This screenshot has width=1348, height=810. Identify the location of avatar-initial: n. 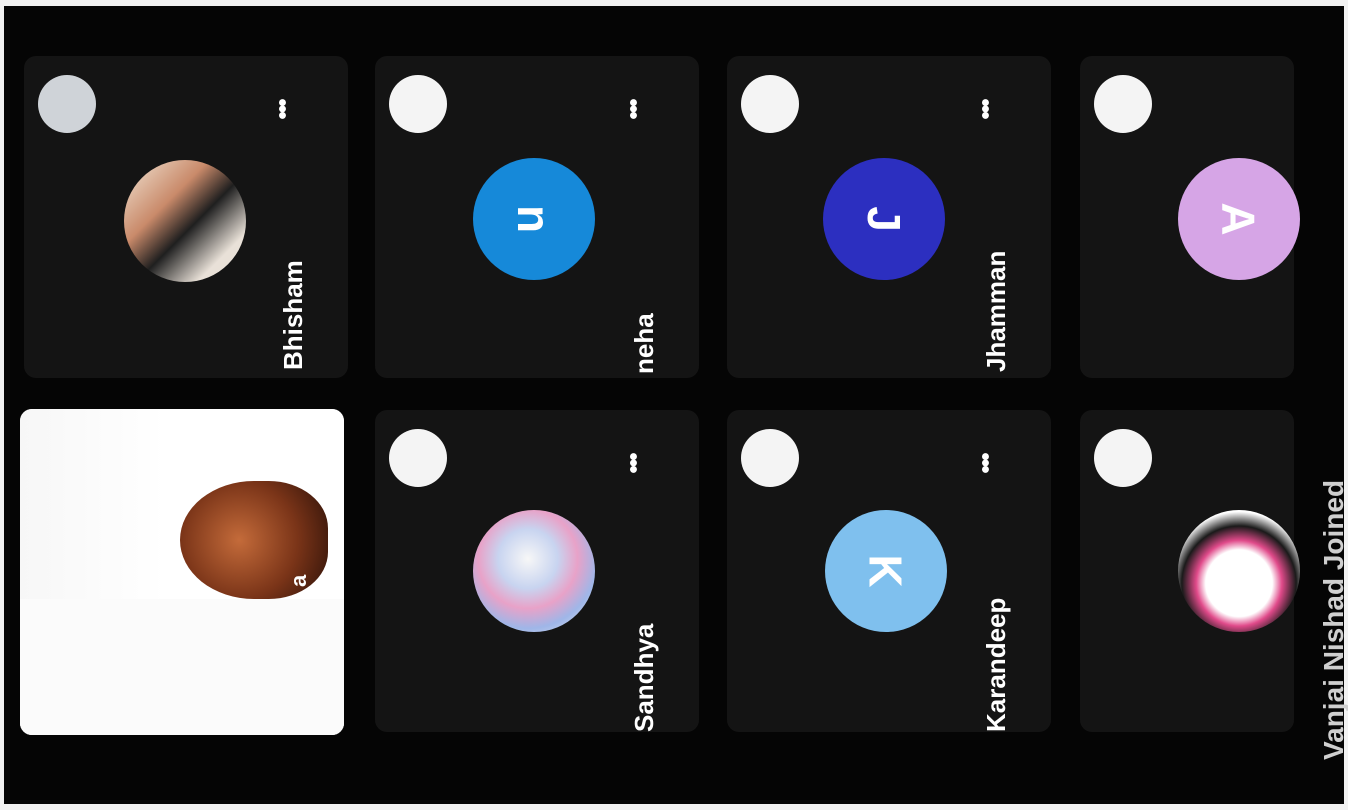
(534, 219).